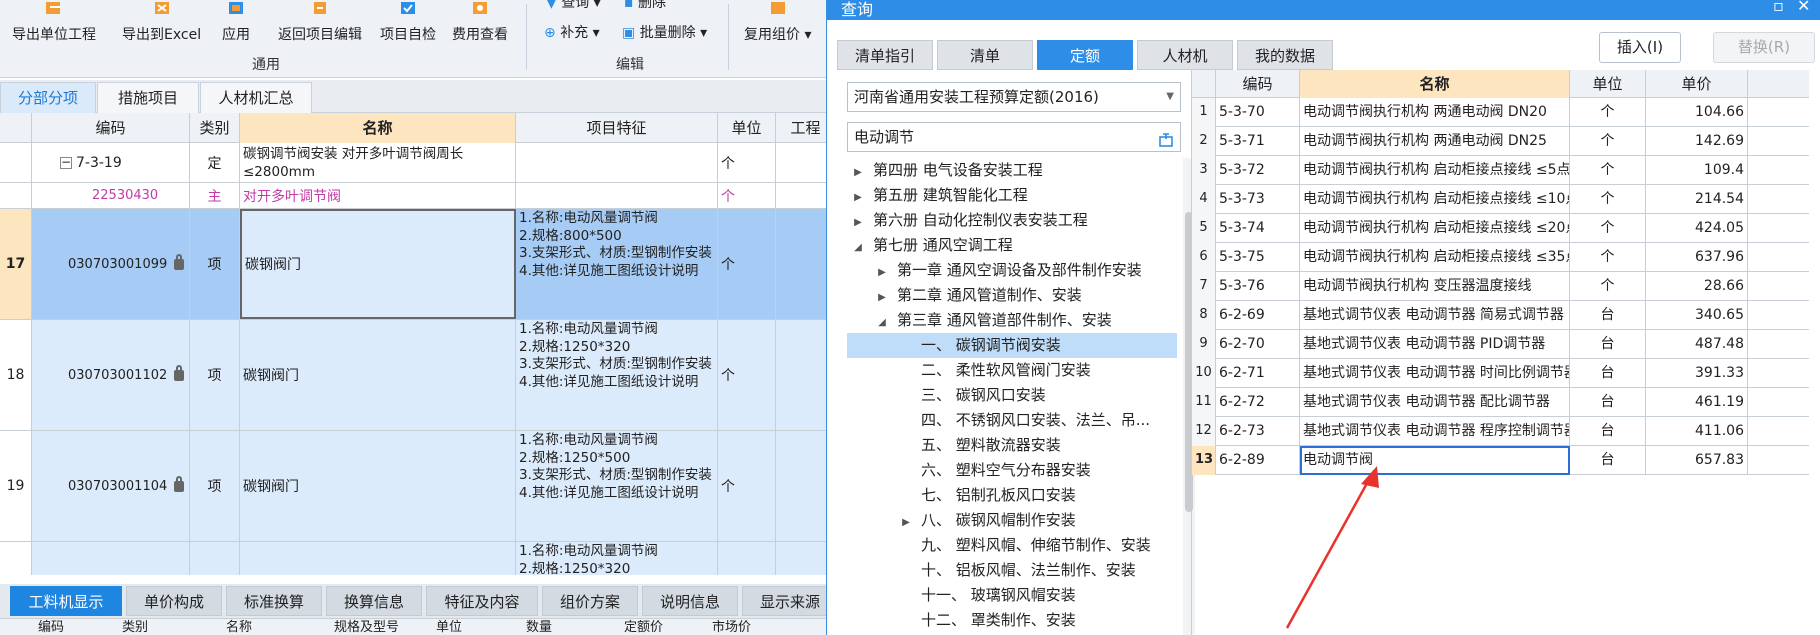 Image resolution: width=1820 pixels, height=635 pixels. I want to click on table-row: 3 5-3-72 电动调节阀执行机构 启动柜接点接线 ≤5点个 109.4, so click(1500, 170).